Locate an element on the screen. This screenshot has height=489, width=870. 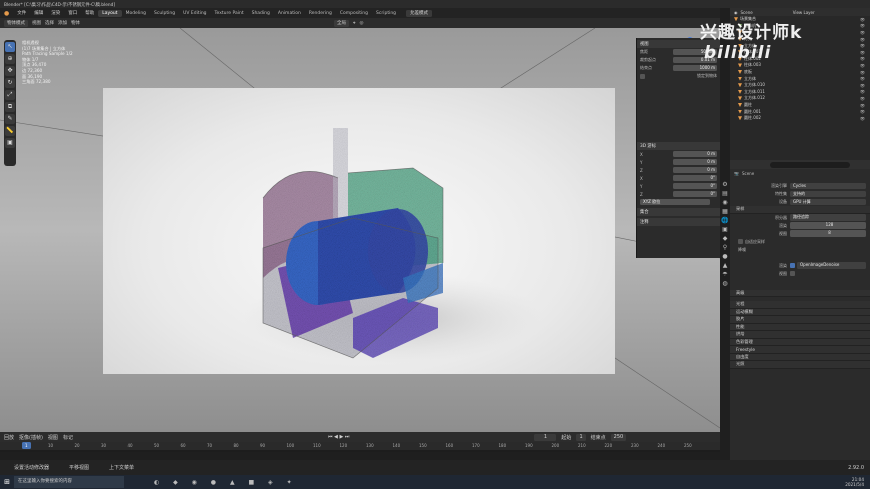
menu-add: 添加 is located at coordinates (62, 23).